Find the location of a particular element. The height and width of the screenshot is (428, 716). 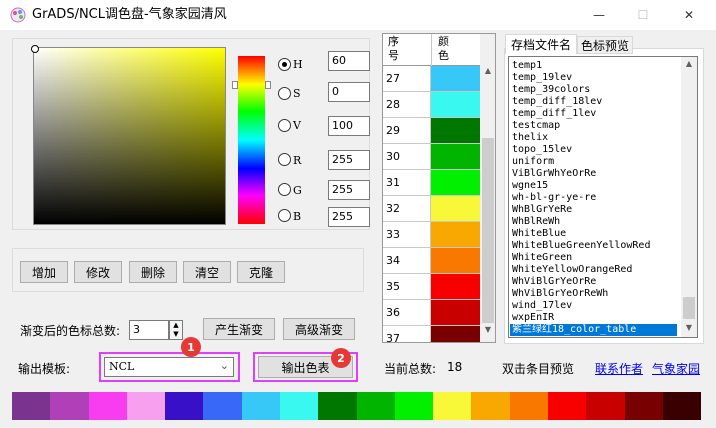

table-row: 29 is located at coordinates (431, 131).